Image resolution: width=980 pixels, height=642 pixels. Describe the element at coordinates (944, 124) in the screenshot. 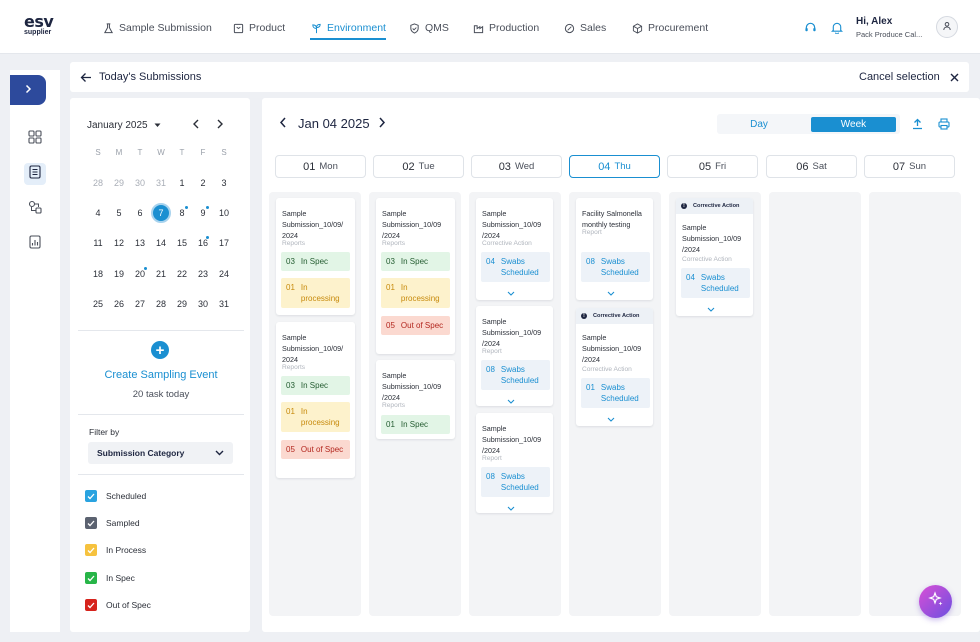

I see `print-icon` at that location.